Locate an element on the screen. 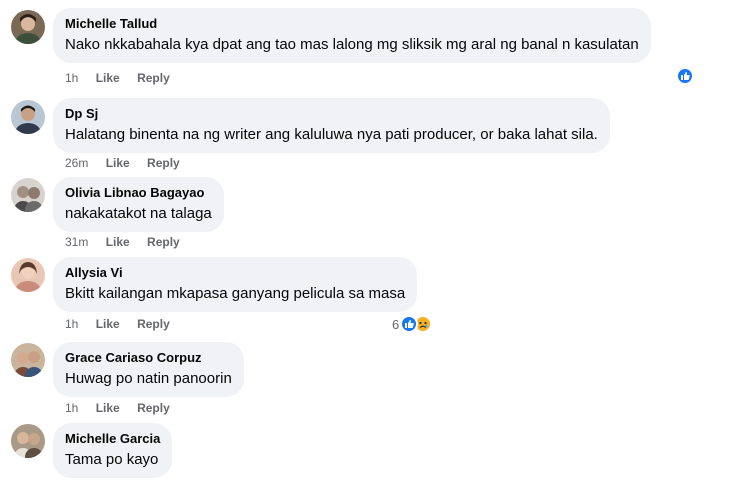 This screenshot has height=480, width=750. comment-author: Michelle Garcia is located at coordinates (112, 438).